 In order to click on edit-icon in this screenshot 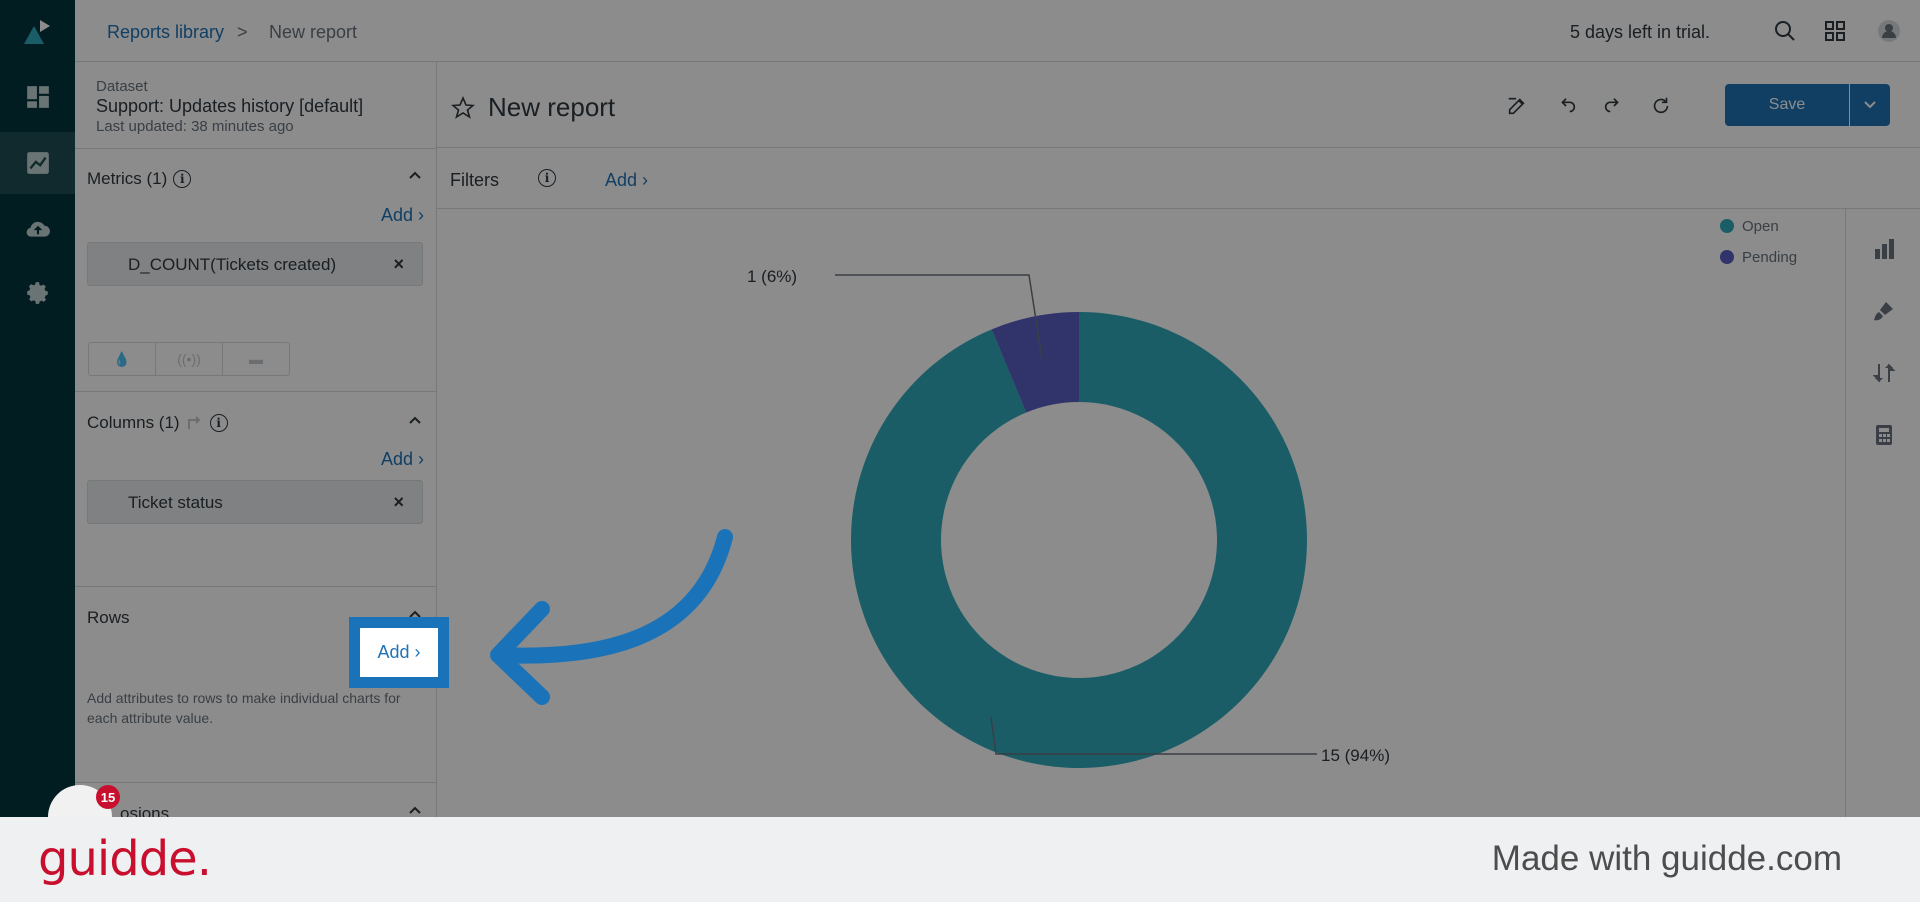, I will do `click(1516, 106)`.